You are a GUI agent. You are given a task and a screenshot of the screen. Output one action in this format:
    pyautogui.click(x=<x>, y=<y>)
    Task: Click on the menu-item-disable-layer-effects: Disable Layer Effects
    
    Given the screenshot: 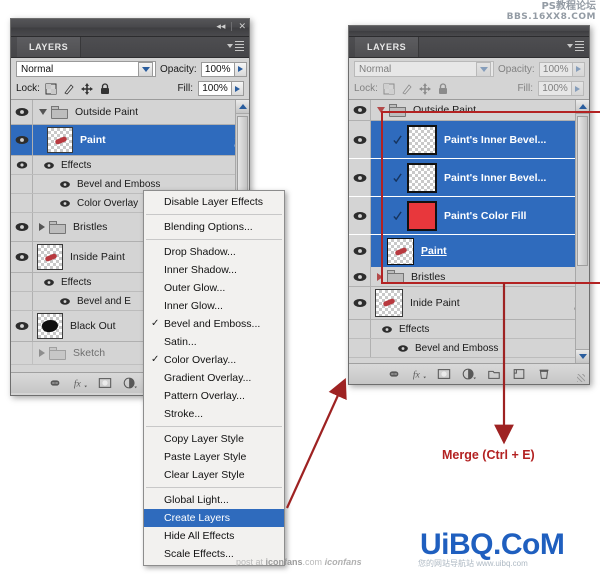 What is the action you would take?
    pyautogui.click(x=214, y=202)
    